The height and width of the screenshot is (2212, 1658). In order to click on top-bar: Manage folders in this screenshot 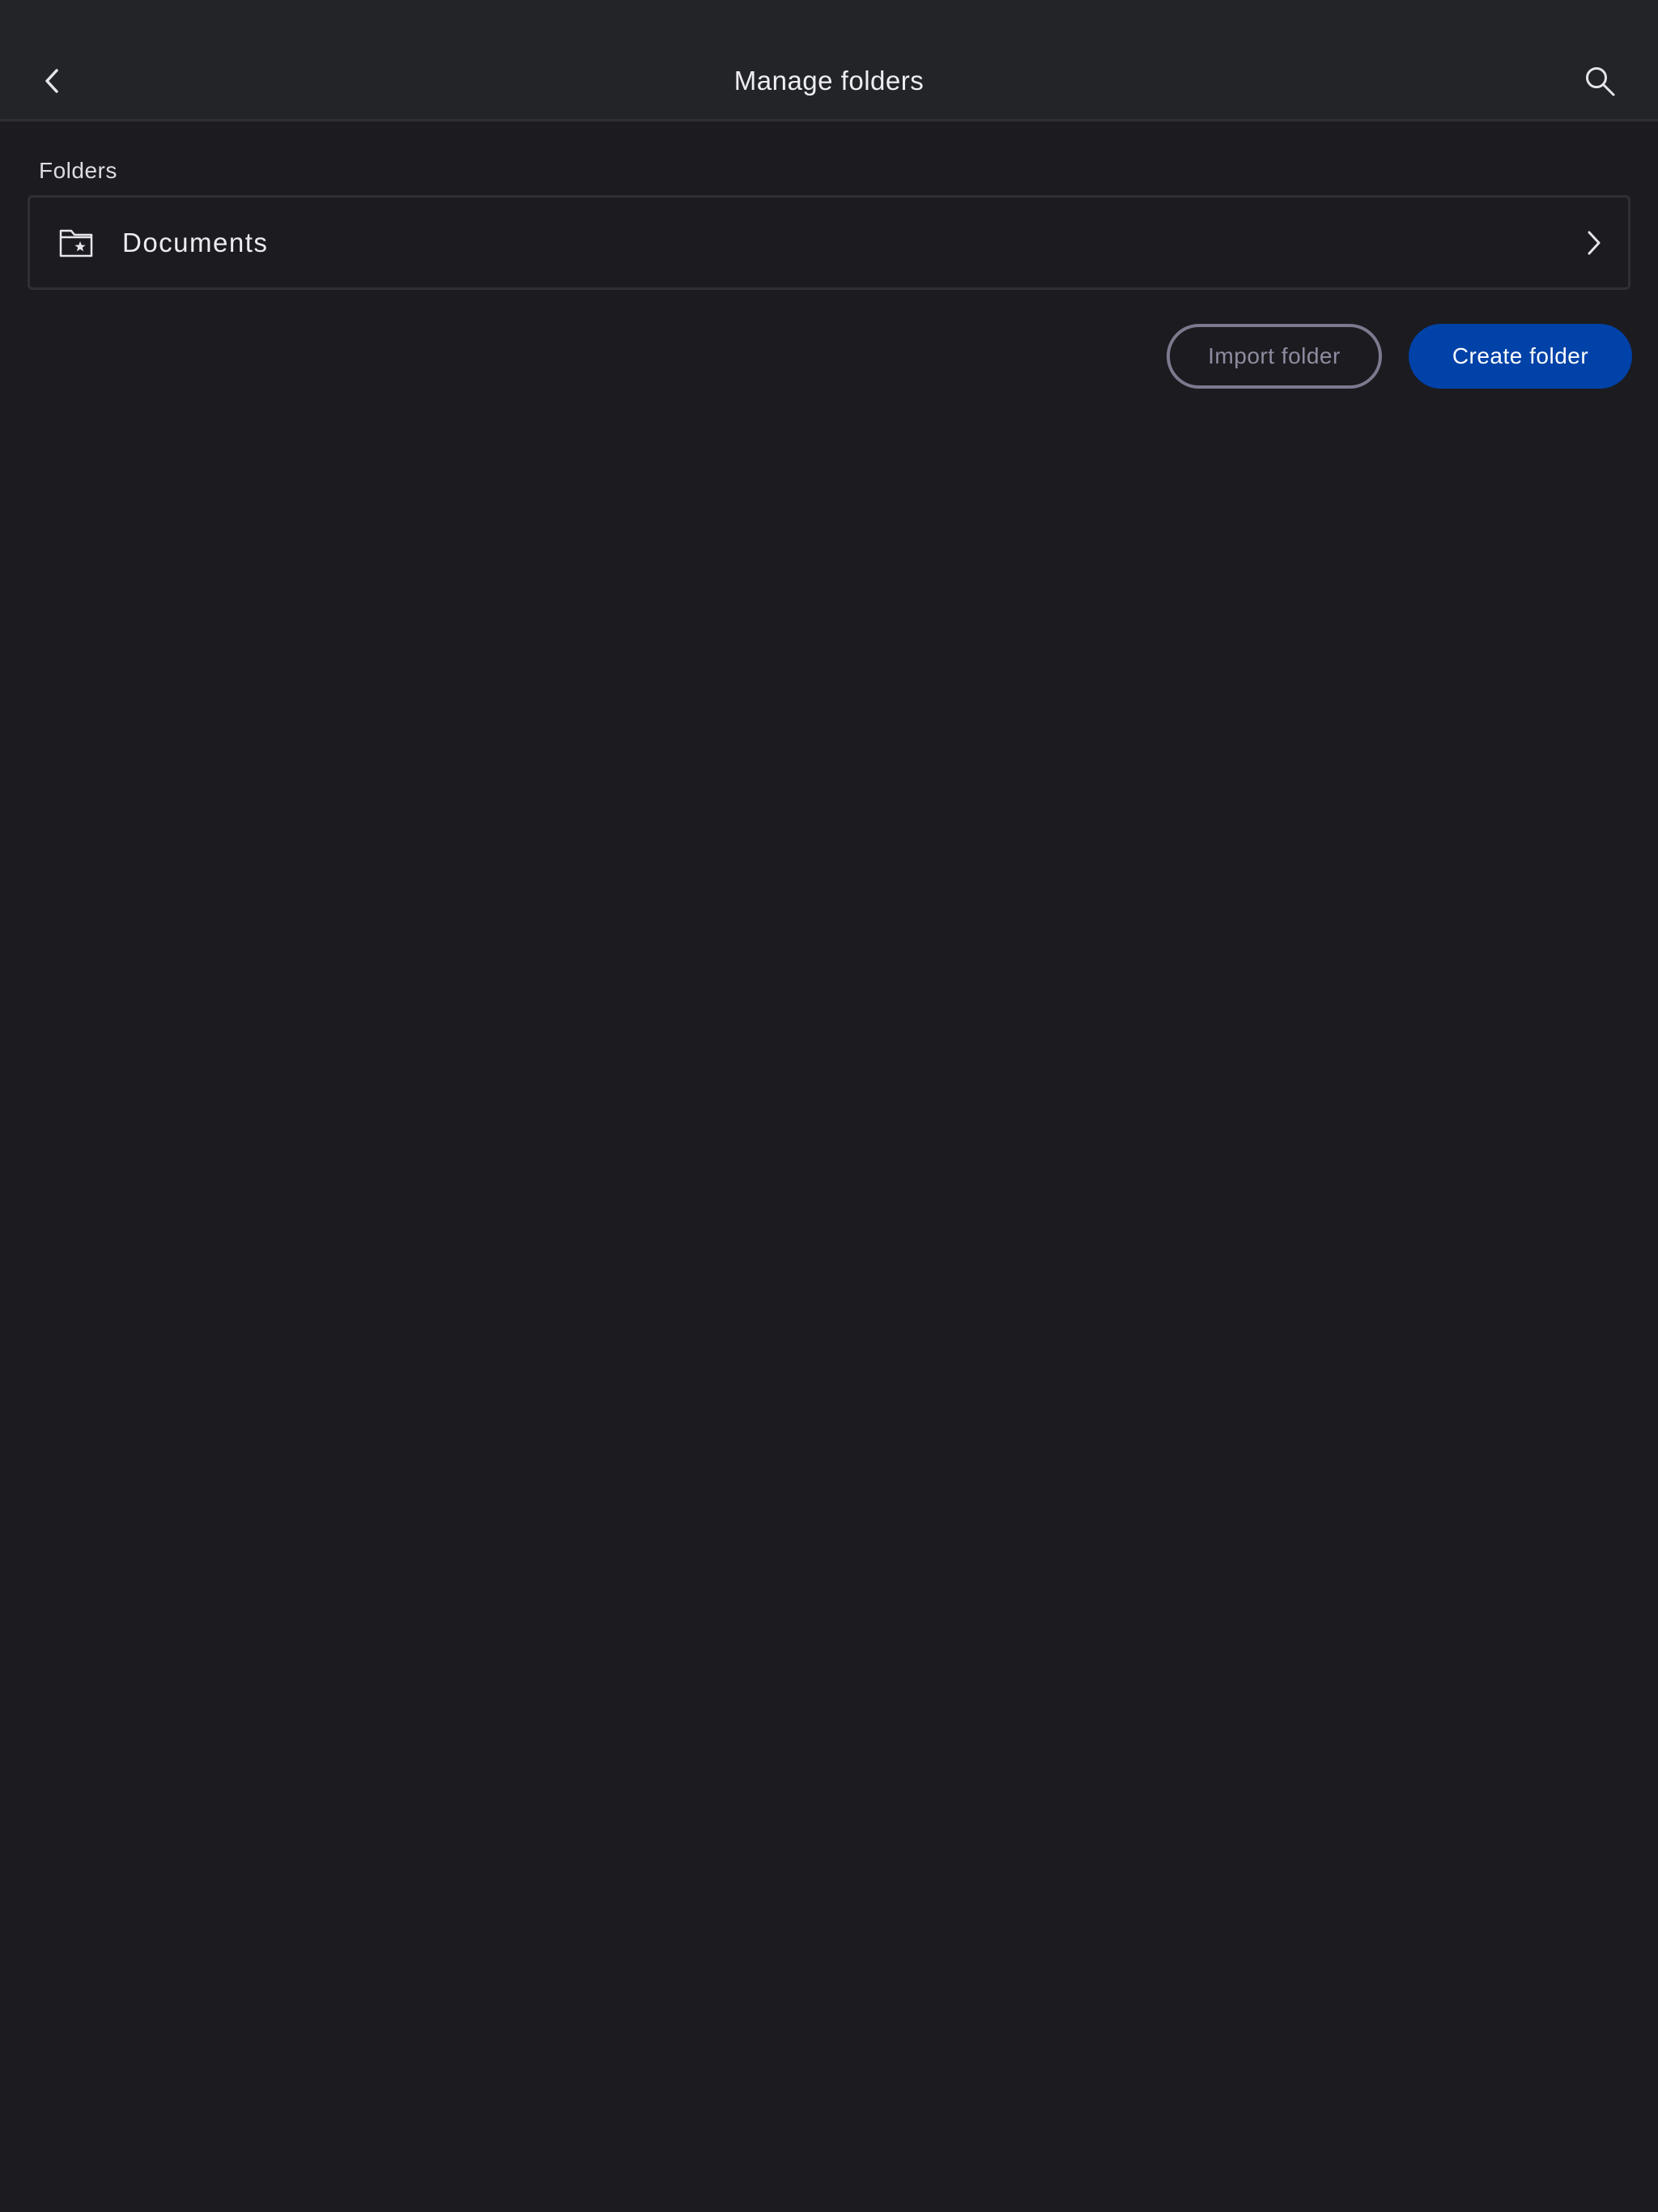, I will do `click(829, 61)`.